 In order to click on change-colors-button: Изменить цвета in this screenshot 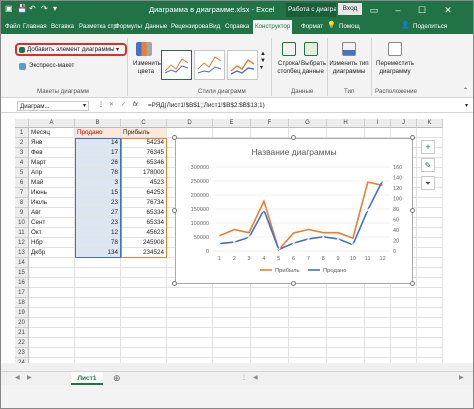, I will do `click(147, 68)`.